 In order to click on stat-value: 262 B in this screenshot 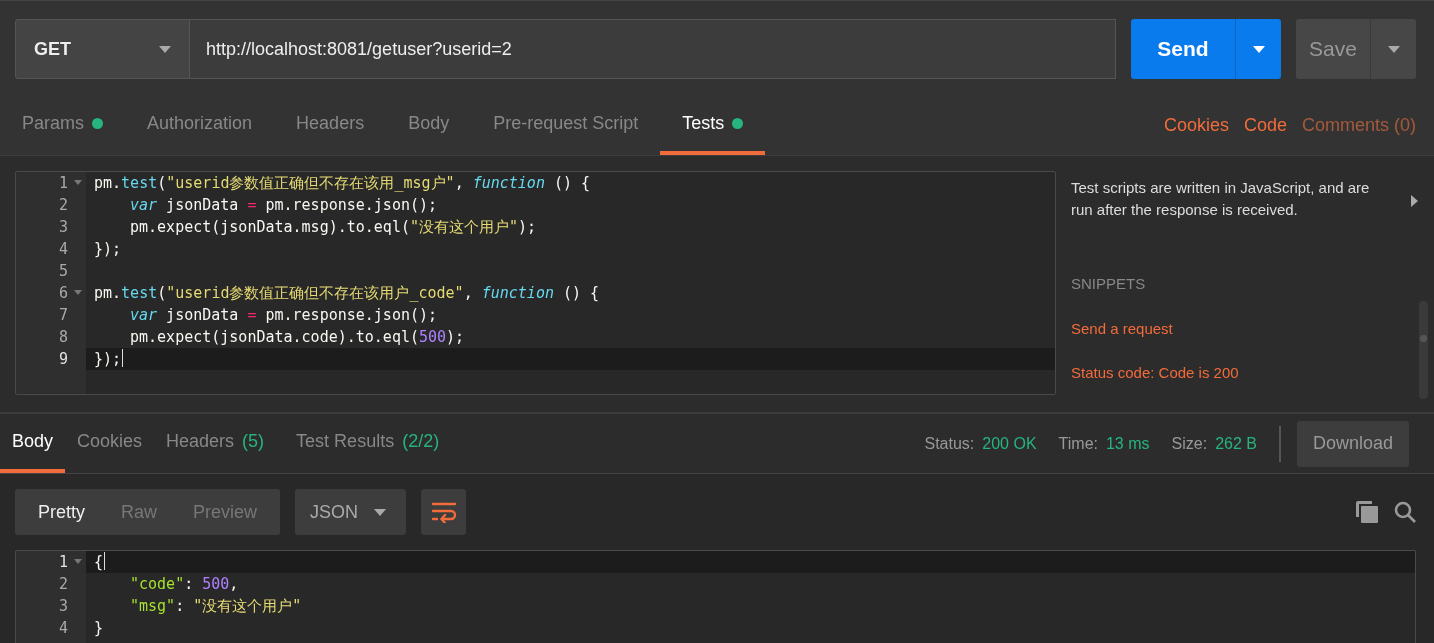, I will do `click(1236, 443)`.